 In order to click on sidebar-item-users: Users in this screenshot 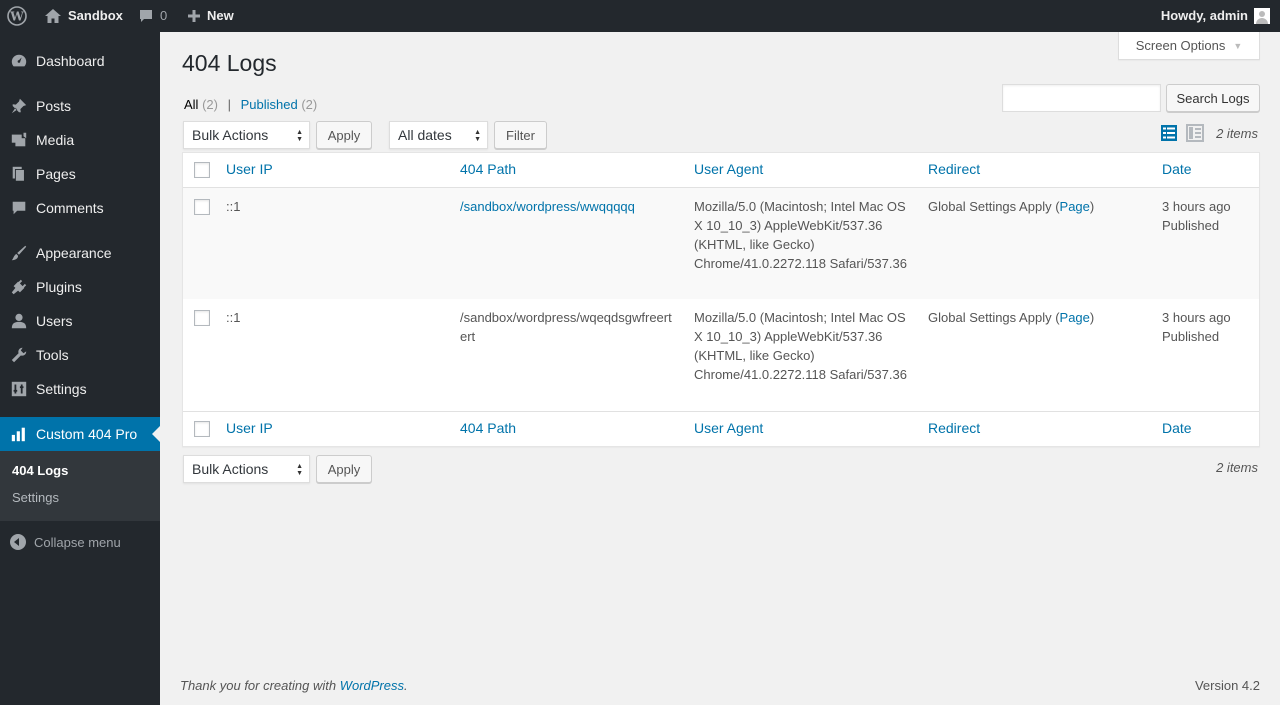, I will do `click(80, 321)`.